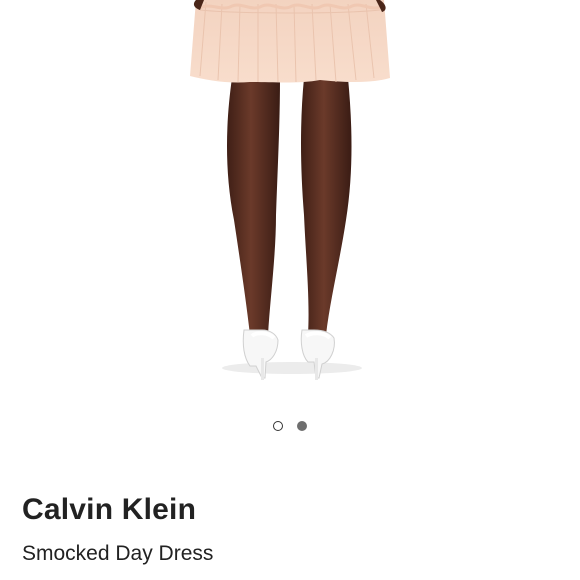  Describe the element at coordinates (253, 206) in the screenshot. I see `left-leg` at that location.